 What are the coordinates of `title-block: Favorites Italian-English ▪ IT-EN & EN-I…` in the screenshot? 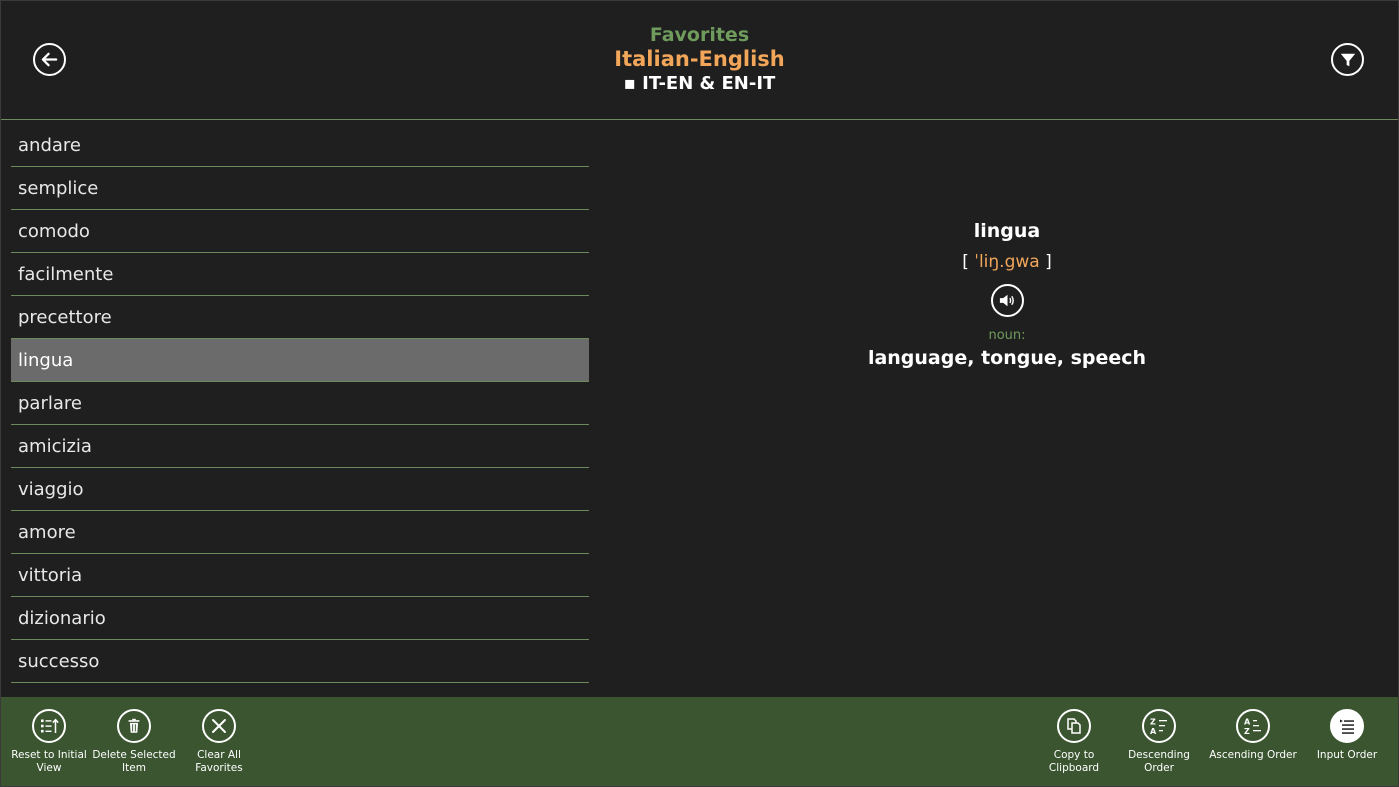 It's located at (699, 59).